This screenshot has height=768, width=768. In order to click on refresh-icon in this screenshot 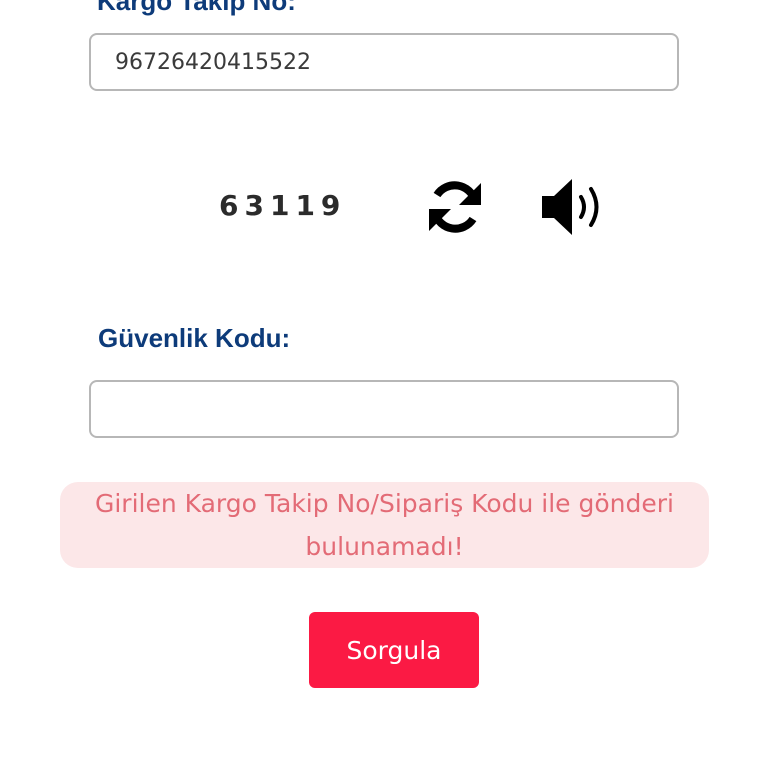, I will do `click(455, 207)`.